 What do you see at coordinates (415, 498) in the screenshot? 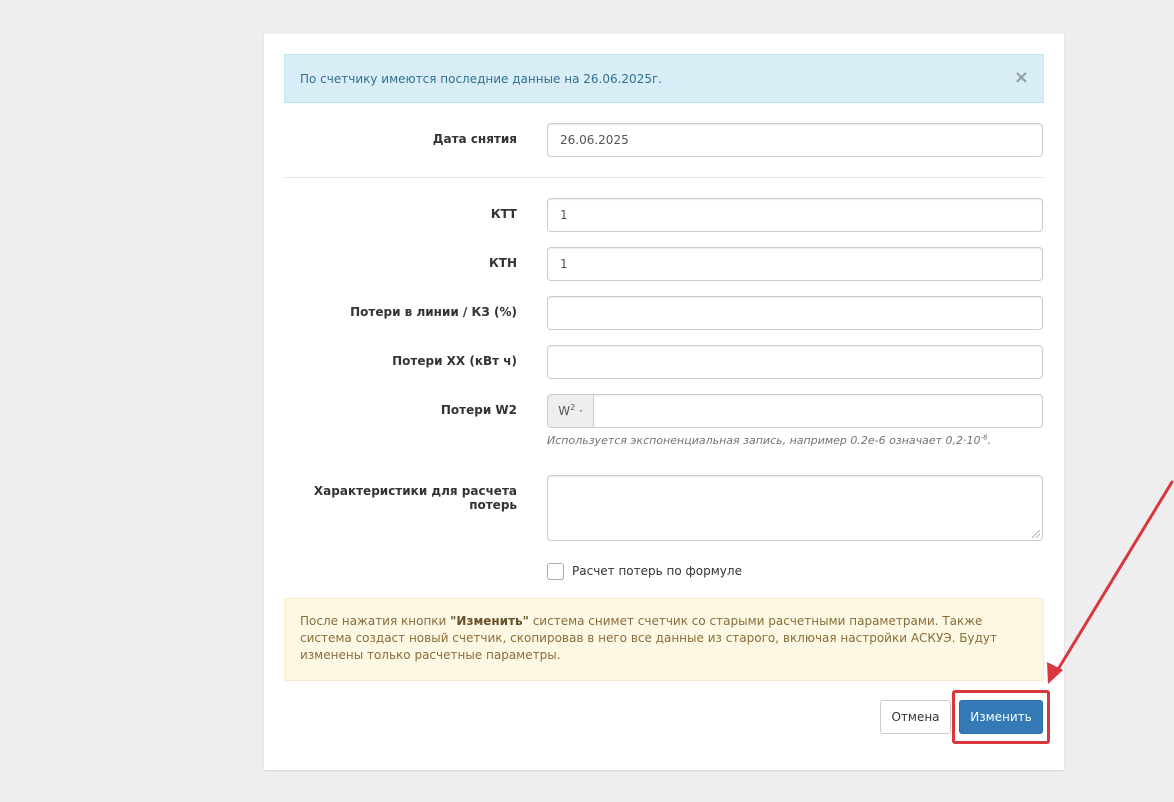
I see `characteristics-label: Характеристики для расчета потерь` at bounding box center [415, 498].